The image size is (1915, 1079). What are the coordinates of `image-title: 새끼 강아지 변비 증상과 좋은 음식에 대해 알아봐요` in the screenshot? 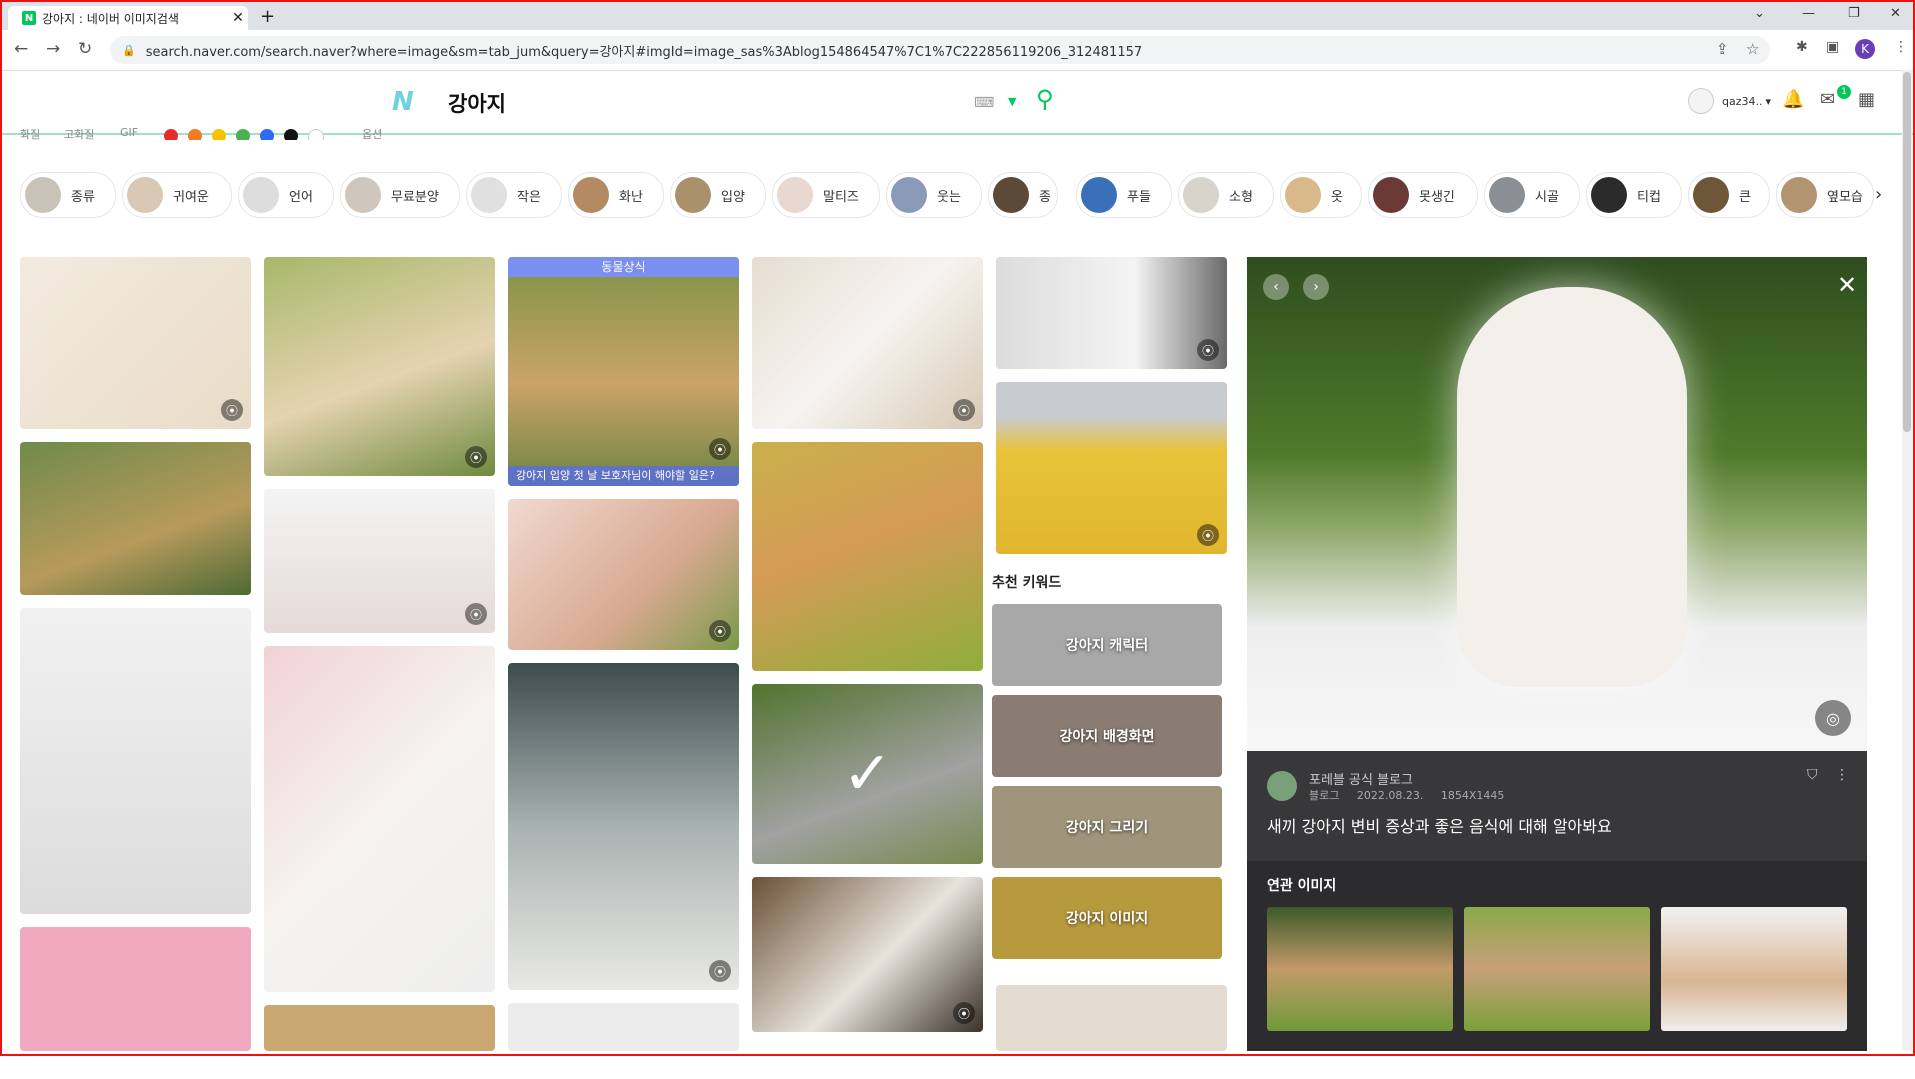 It's located at (1439, 825).